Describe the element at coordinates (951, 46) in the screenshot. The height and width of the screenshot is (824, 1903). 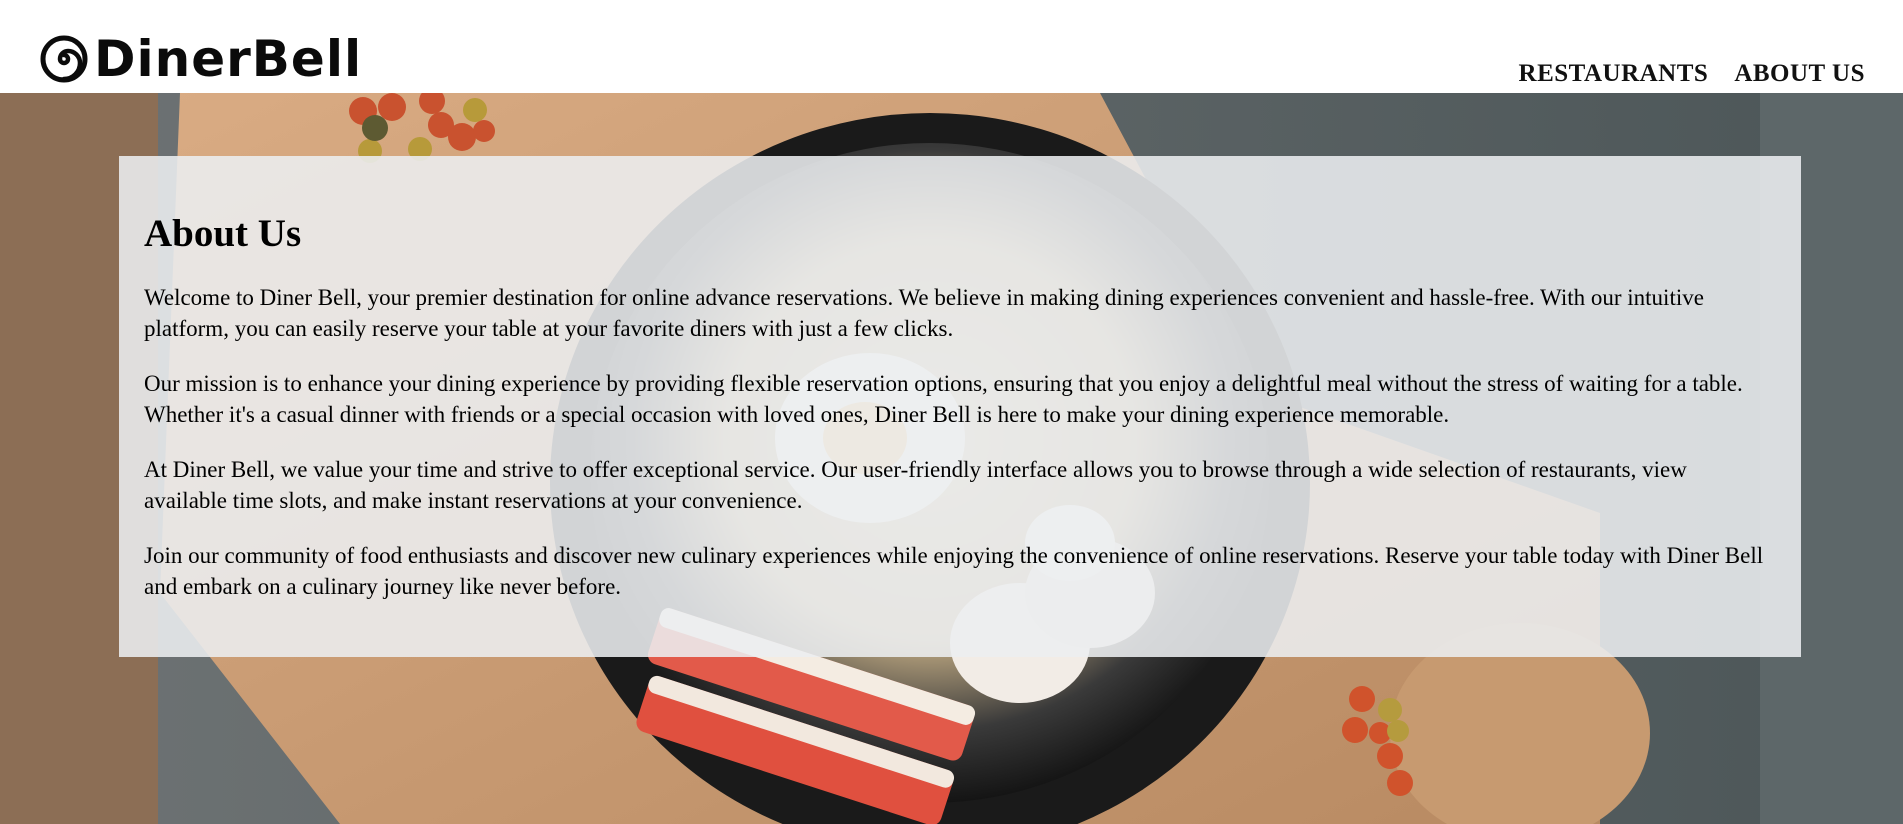
I see `site-header: DinerBell RESTAURANTS ABOUT US` at that location.